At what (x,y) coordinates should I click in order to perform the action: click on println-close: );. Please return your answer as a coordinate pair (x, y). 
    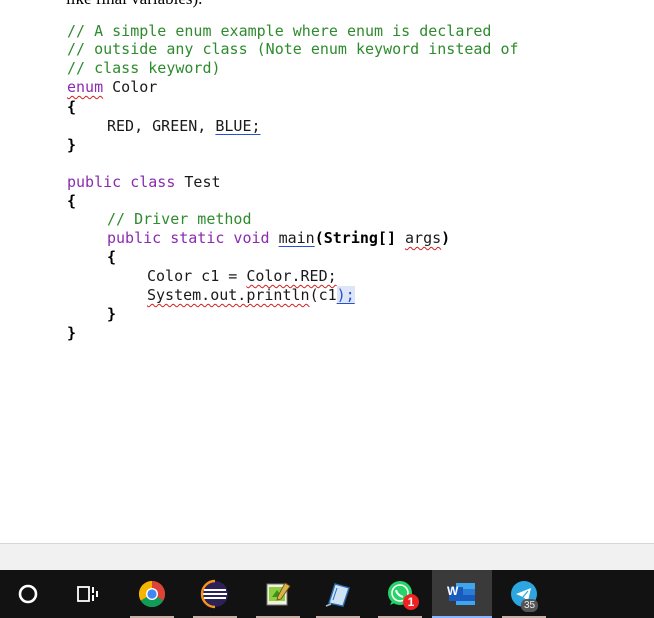
    Looking at the image, I should click on (345, 295).